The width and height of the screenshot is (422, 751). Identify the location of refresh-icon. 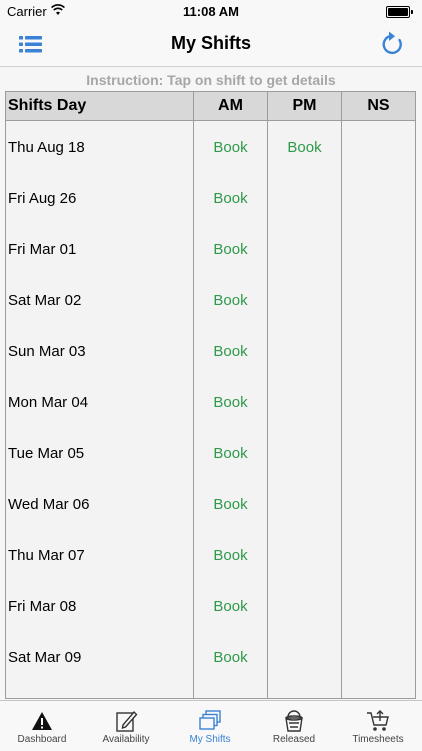
(393, 44).